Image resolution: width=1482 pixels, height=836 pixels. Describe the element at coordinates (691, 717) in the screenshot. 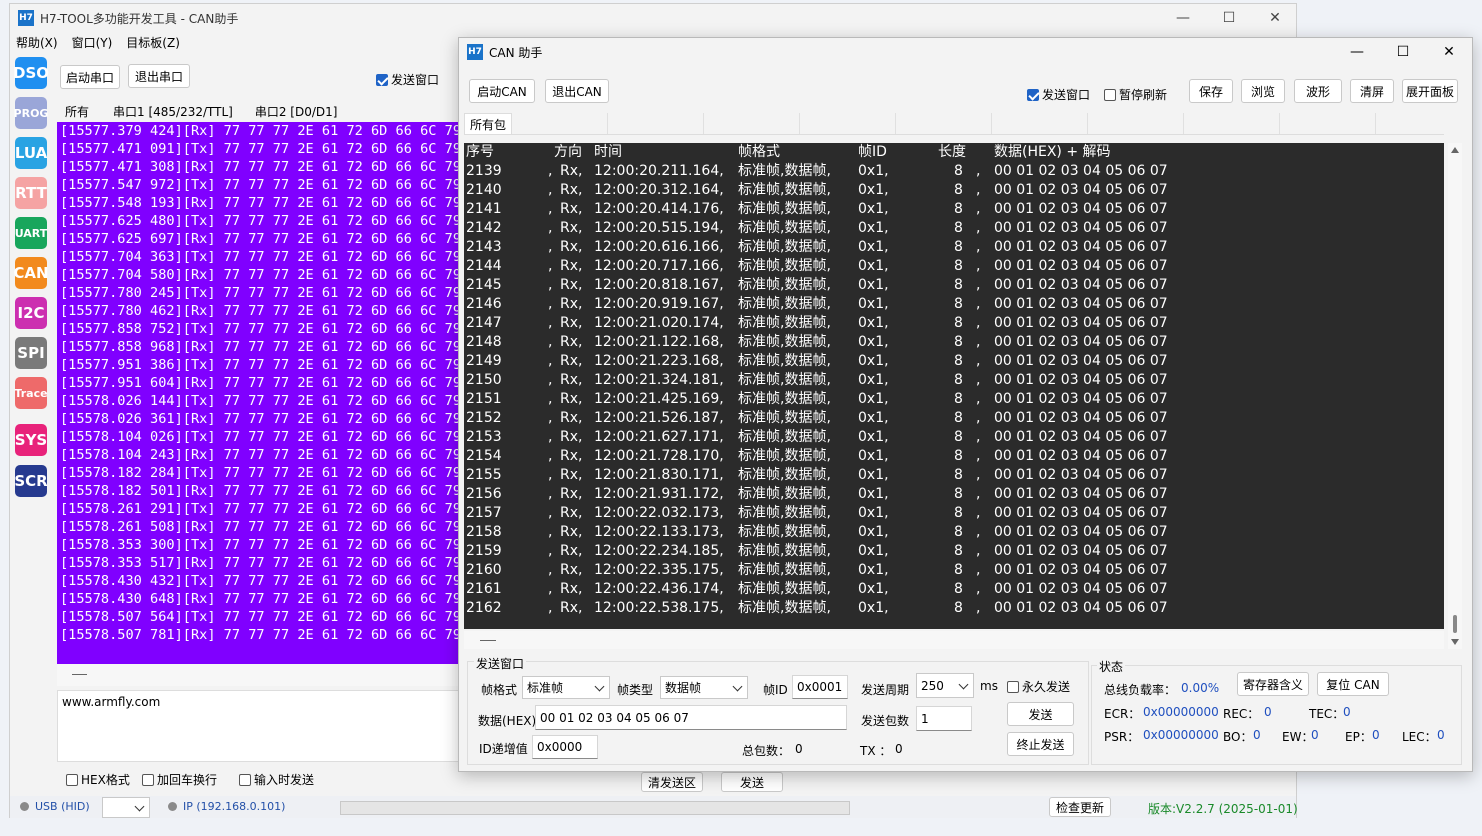

I see `data-hex-input: 00 01 02 03 04 05 06 07` at that location.